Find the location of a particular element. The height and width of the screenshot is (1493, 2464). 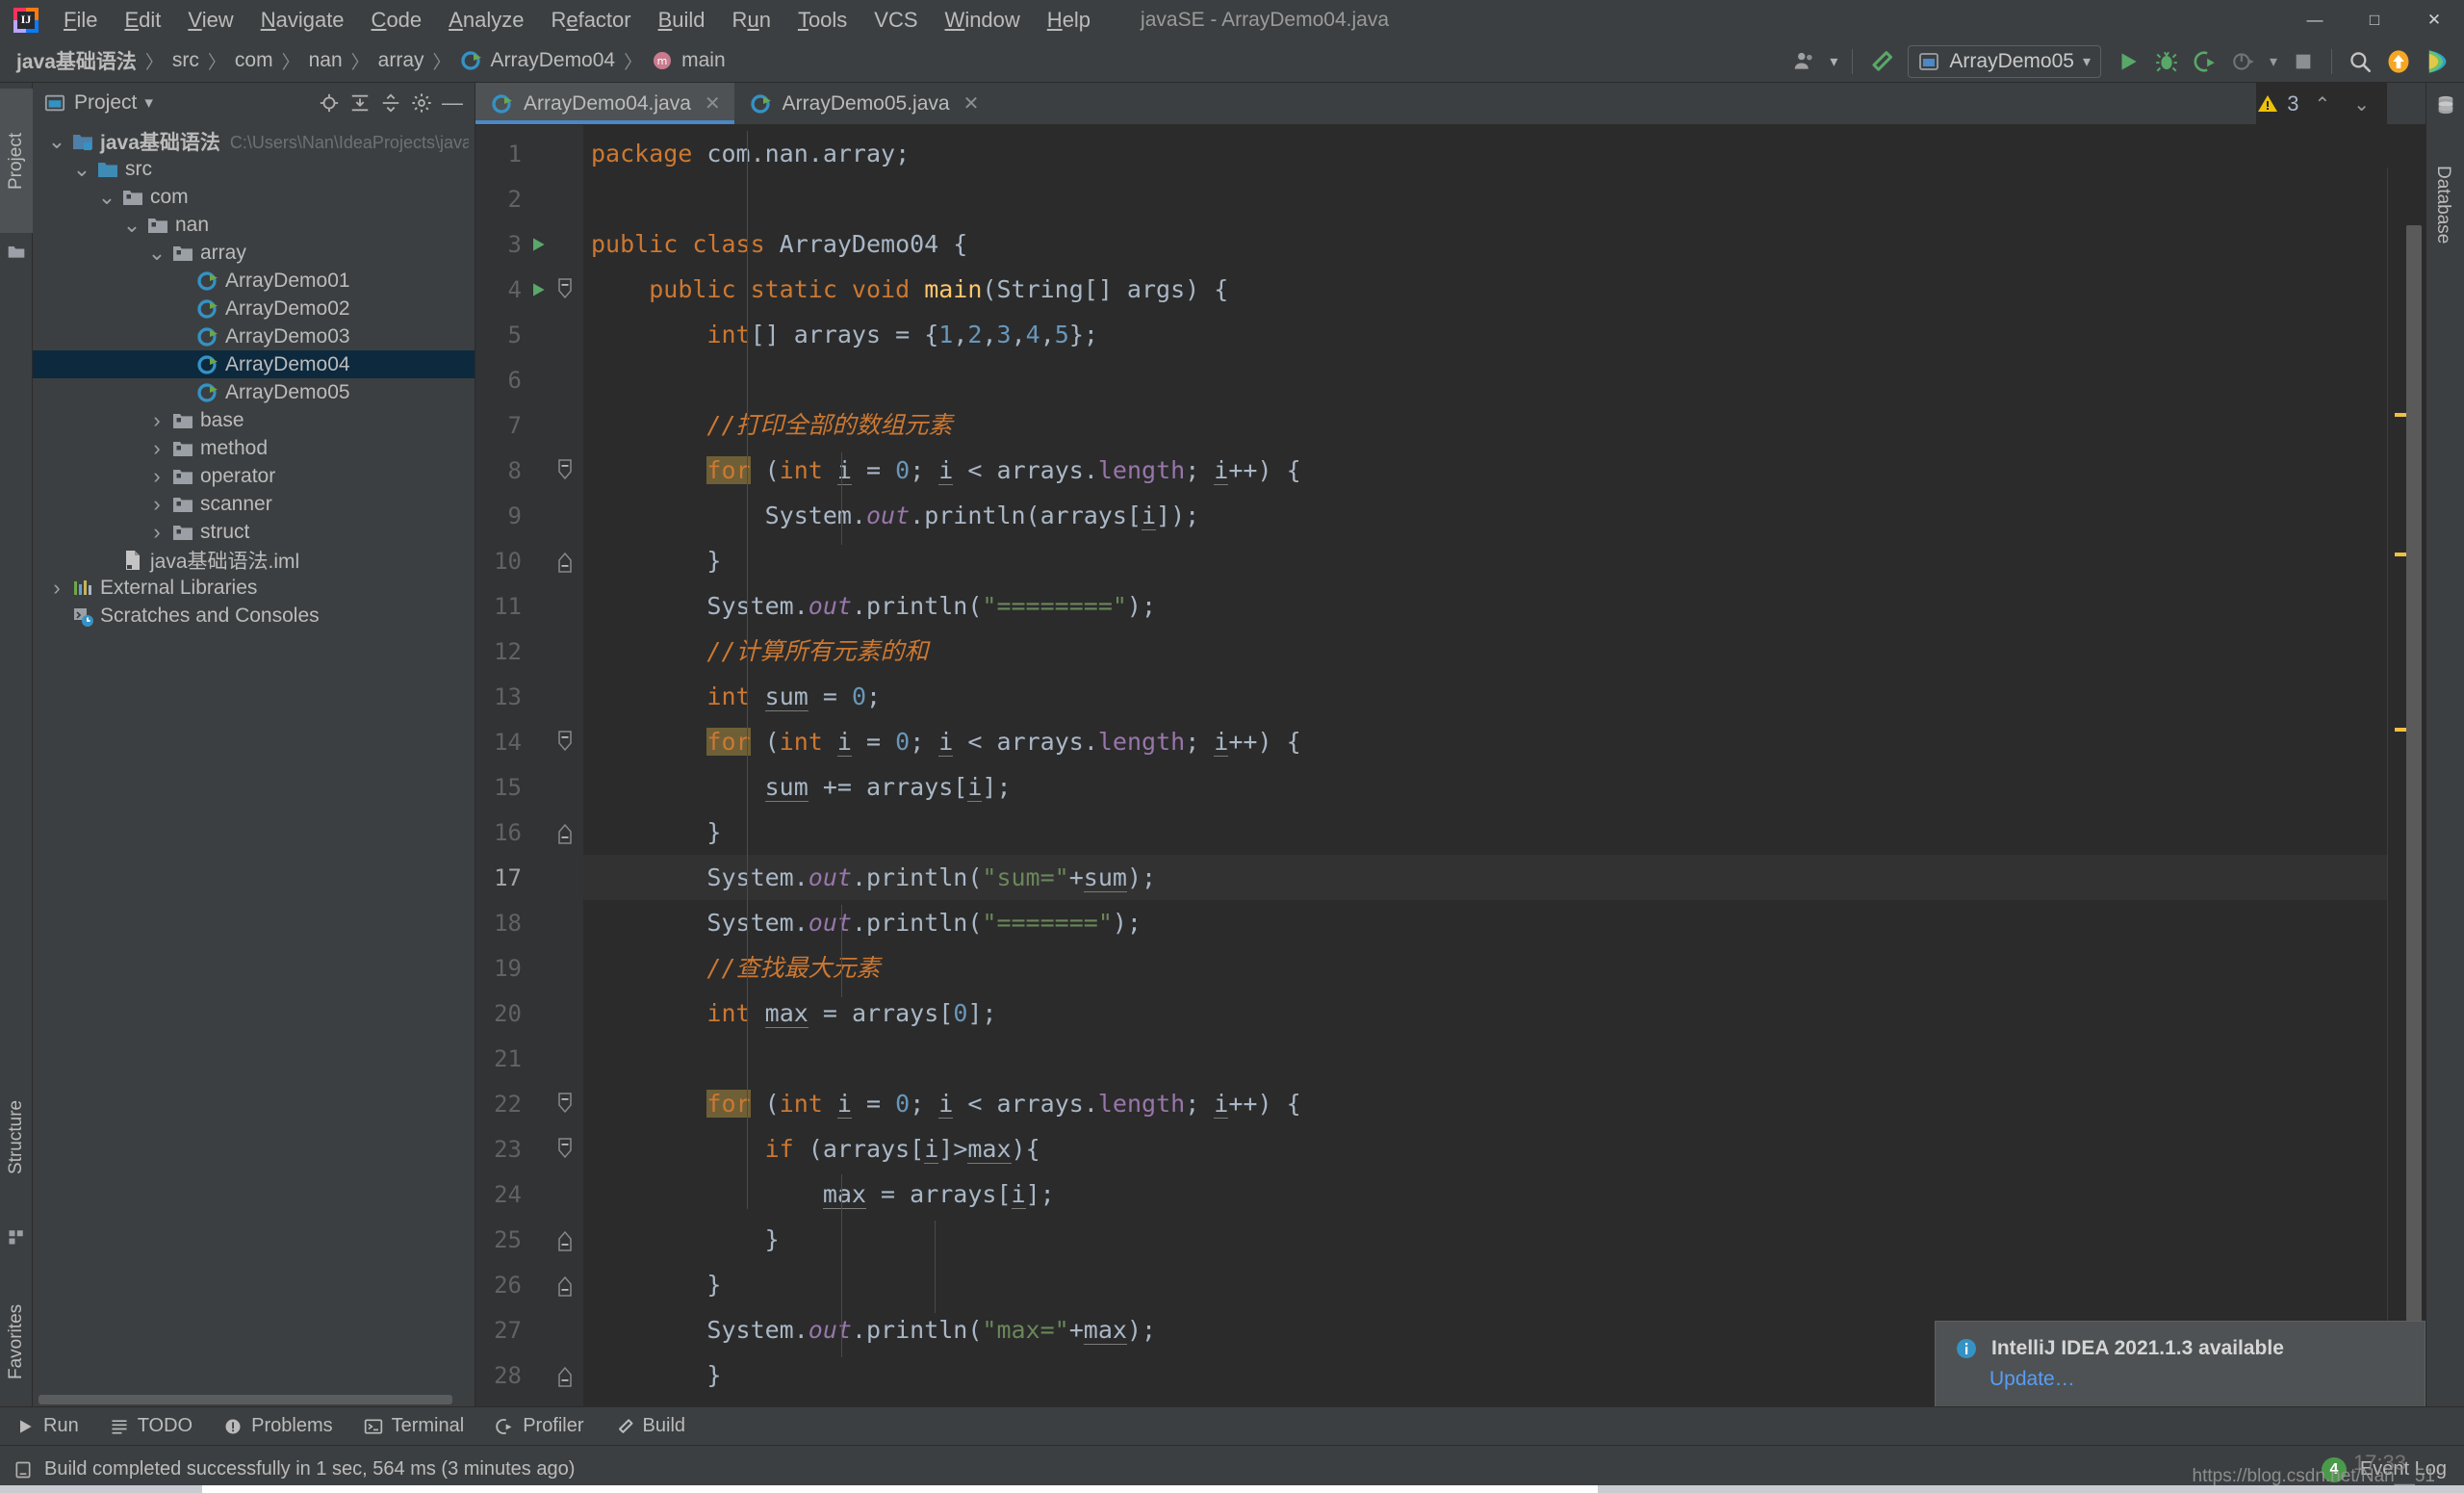

code-line: System.out.println("sum="+sum); is located at coordinates (1504, 878).